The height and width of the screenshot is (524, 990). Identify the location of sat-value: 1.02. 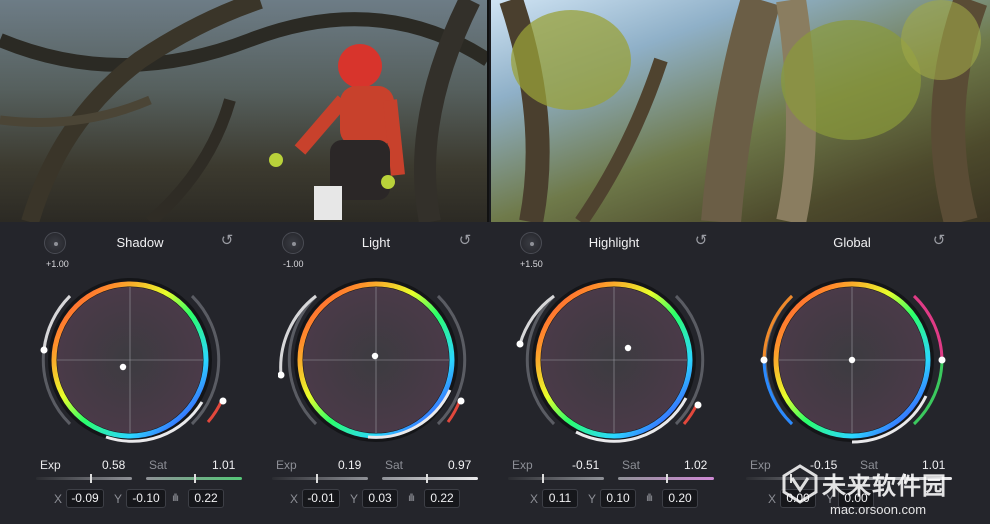
(695, 465).